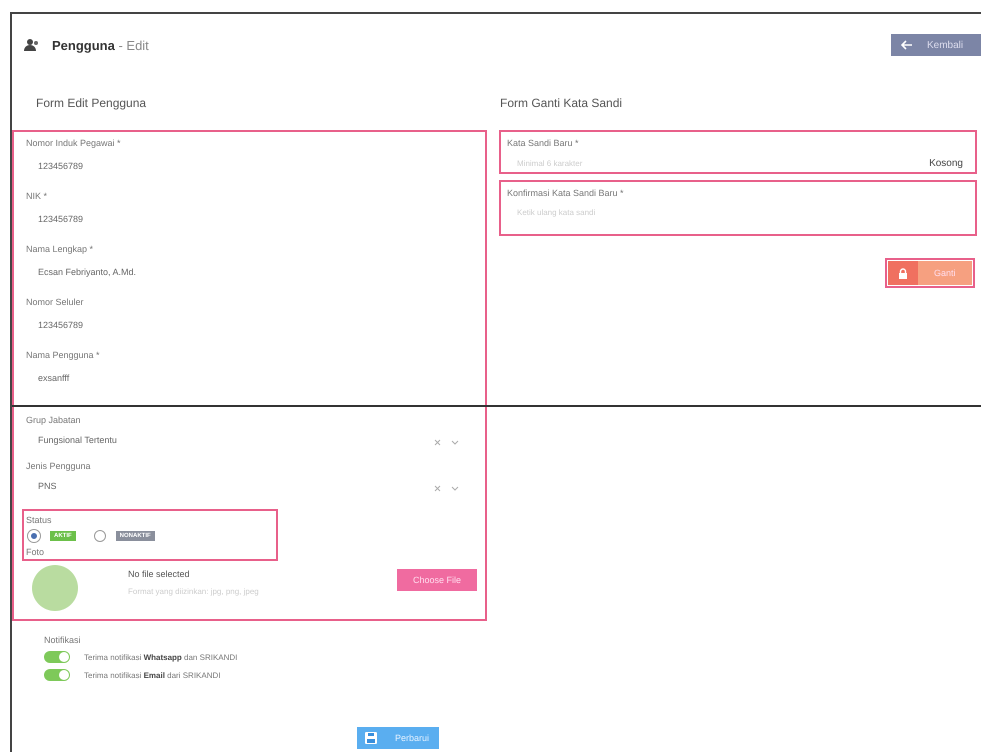 The width and height of the screenshot is (981, 752). What do you see at coordinates (100, 45) in the screenshot?
I see `page-title: Pengguna - Edit` at bounding box center [100, 45].